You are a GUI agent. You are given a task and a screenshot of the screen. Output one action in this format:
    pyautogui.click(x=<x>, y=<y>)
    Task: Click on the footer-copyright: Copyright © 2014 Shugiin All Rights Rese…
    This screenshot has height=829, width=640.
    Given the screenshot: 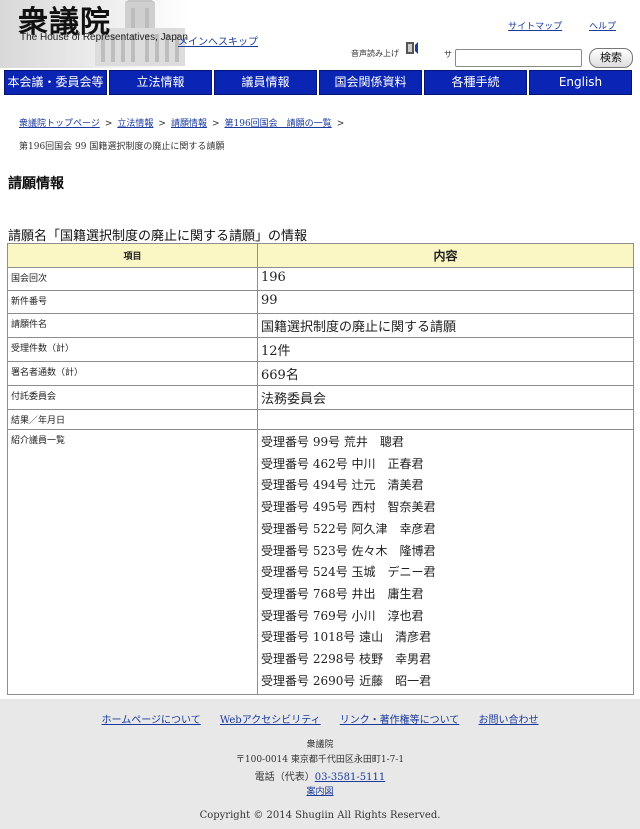 What is the action you would take?
    pyautogui.click(x=320, y=815)
    